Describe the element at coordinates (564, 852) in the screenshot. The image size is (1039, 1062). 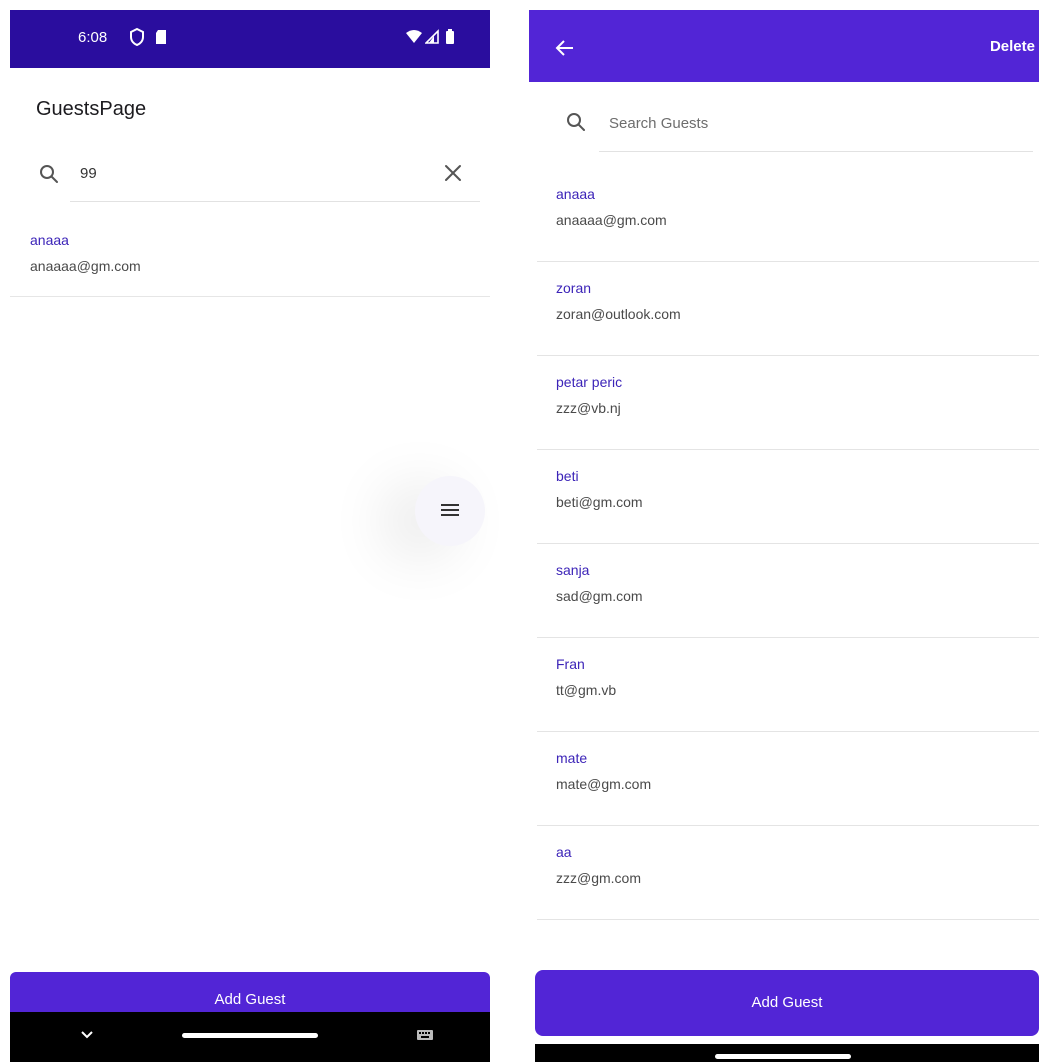
I see `guest-name: aa` at that location.